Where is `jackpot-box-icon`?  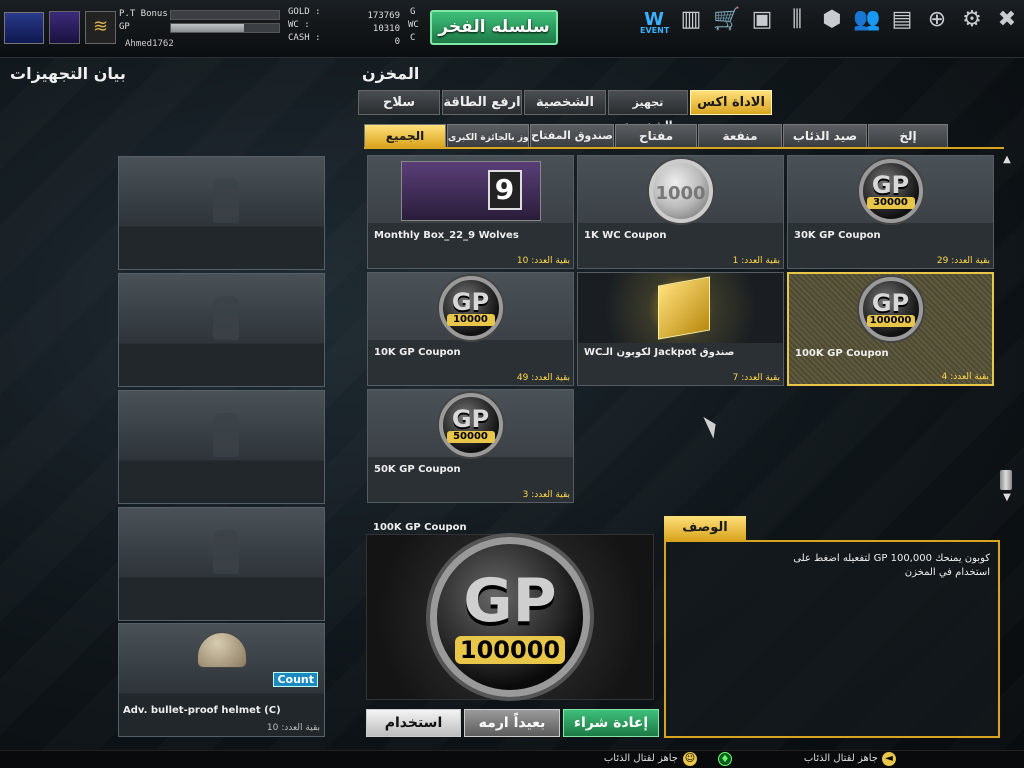
jackpot-box-icon is located at coordinates (680, 308).